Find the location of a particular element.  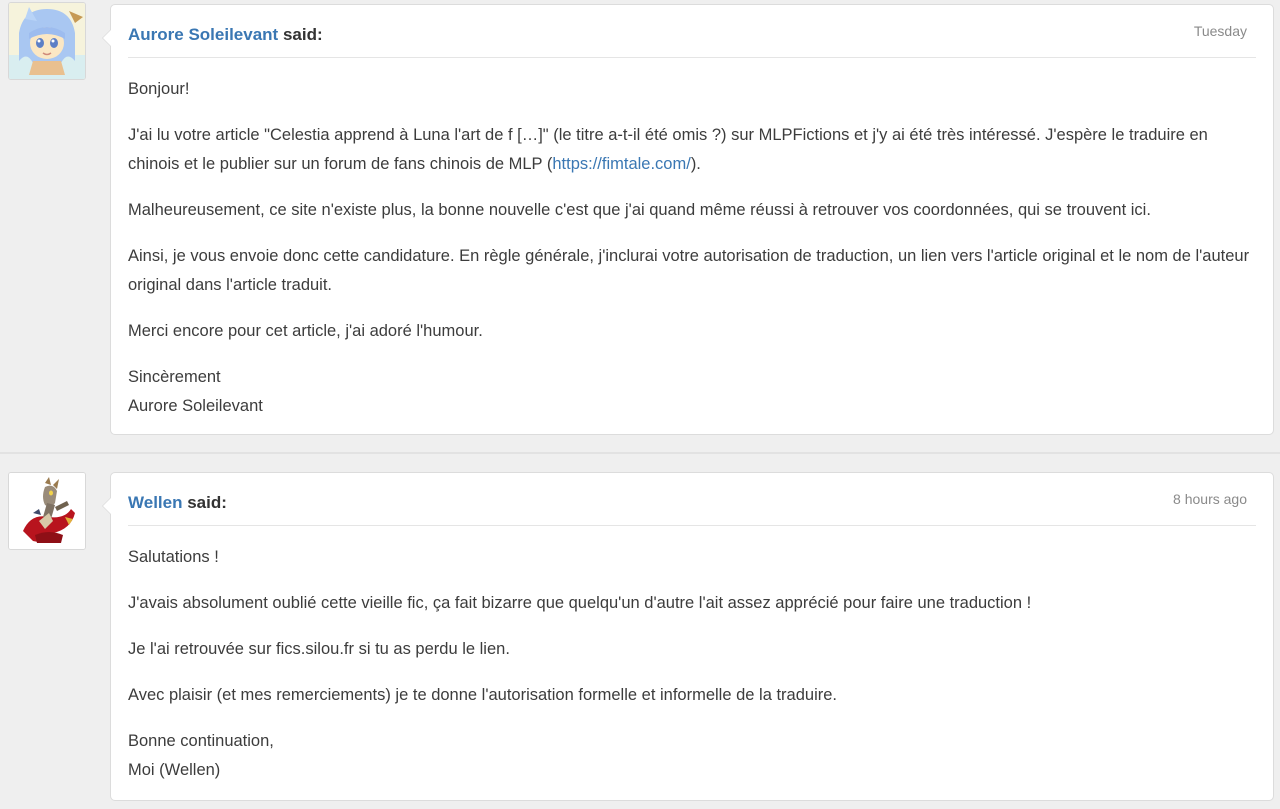

message-header: Wellen said: 8 hours ago is located at coordinates (692, 499).